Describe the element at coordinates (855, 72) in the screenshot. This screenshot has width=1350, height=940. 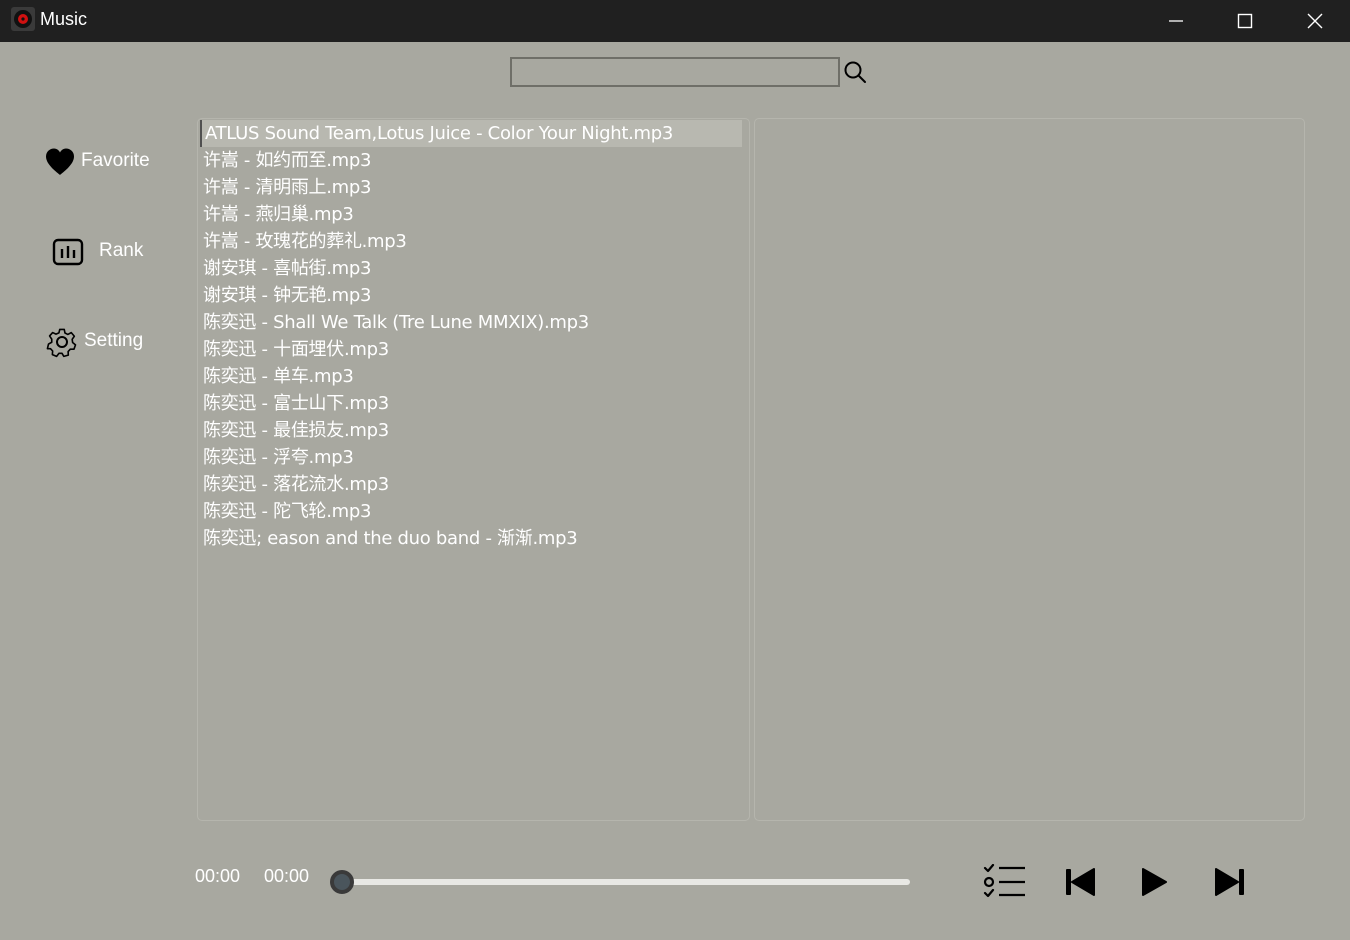
I see `search-icon` at that location.